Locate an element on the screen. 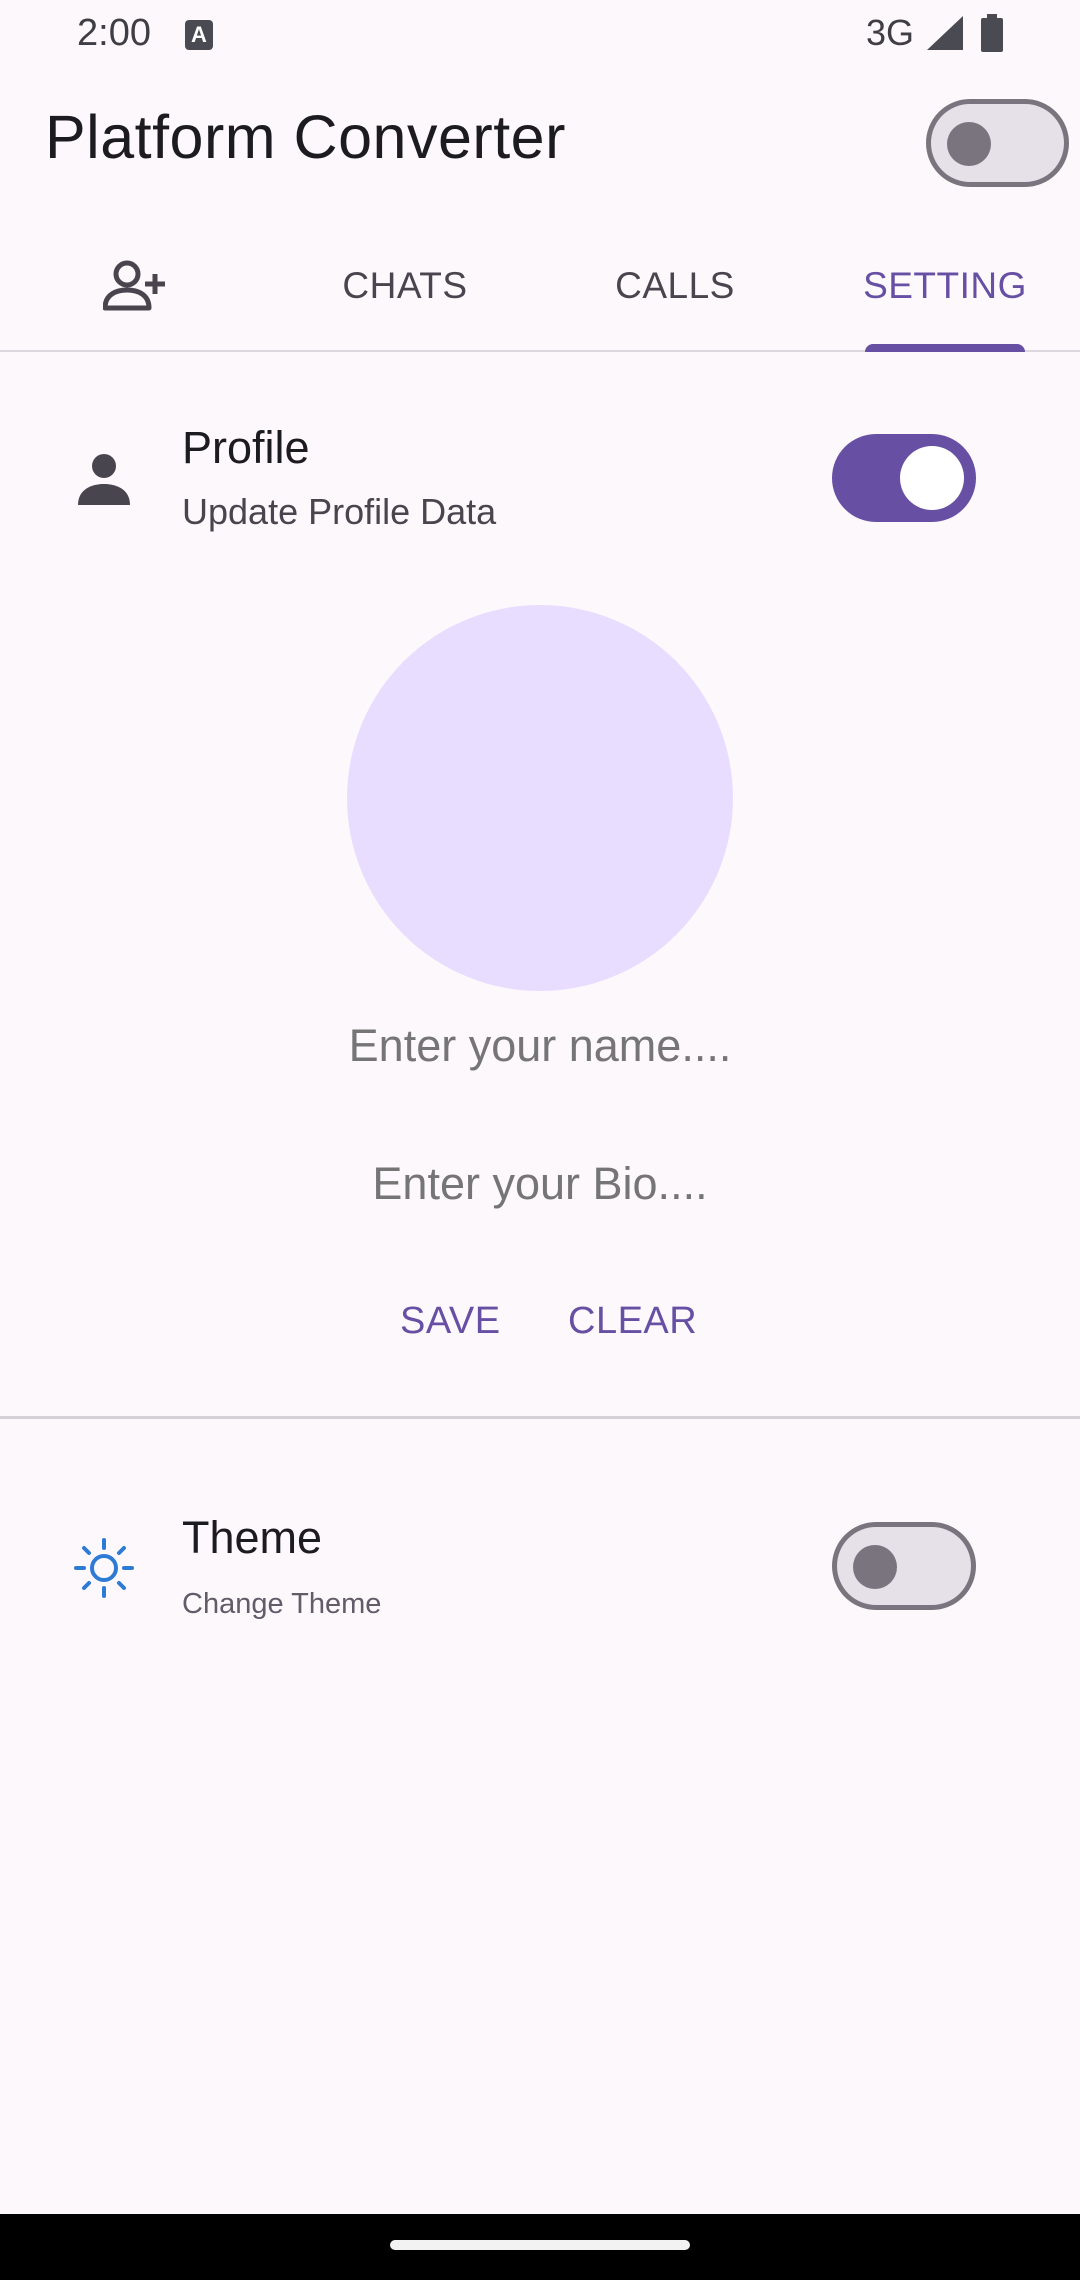 This screenshot has width=1080, height=2280. tab-setting: SETTING is located at coordinates (945, 286).